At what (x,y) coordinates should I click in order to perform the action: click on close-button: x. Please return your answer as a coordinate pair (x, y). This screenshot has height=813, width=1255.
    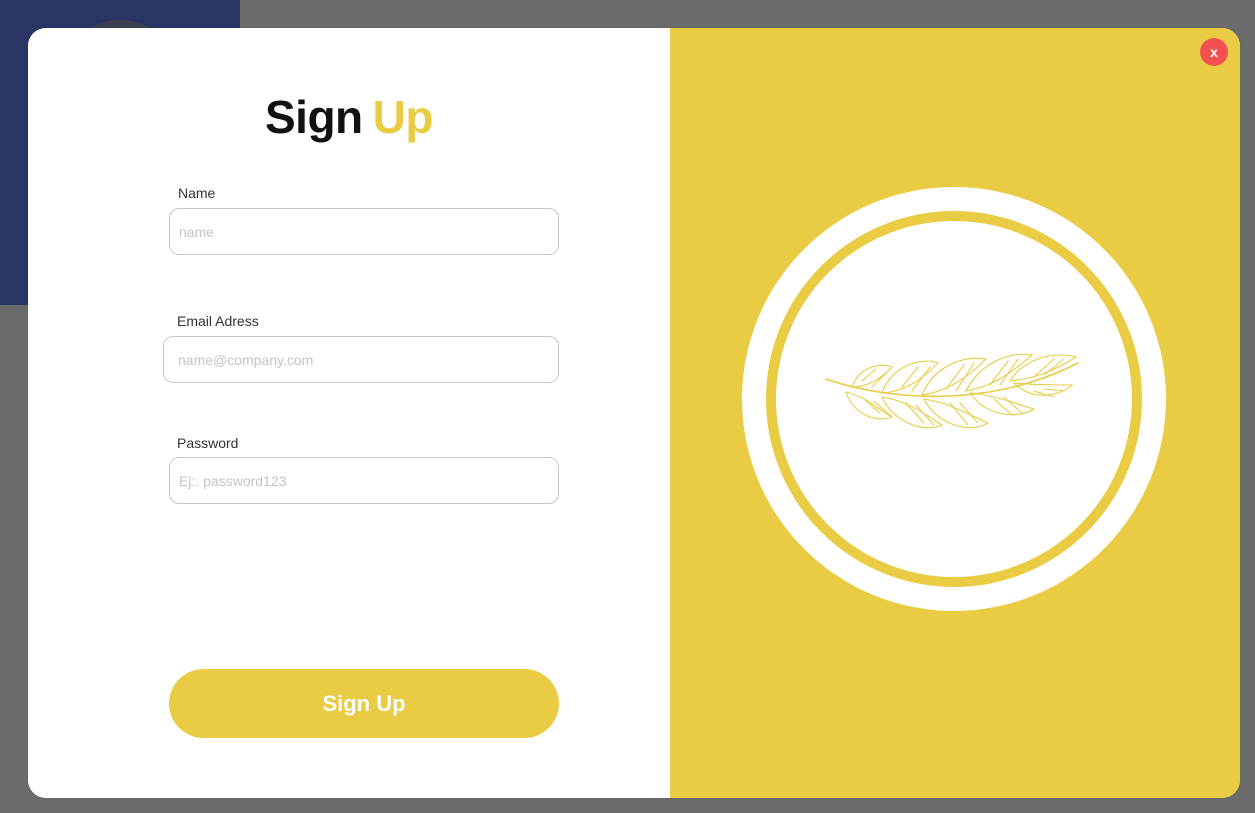
    Looking at the image, I should click on (1214, 52).